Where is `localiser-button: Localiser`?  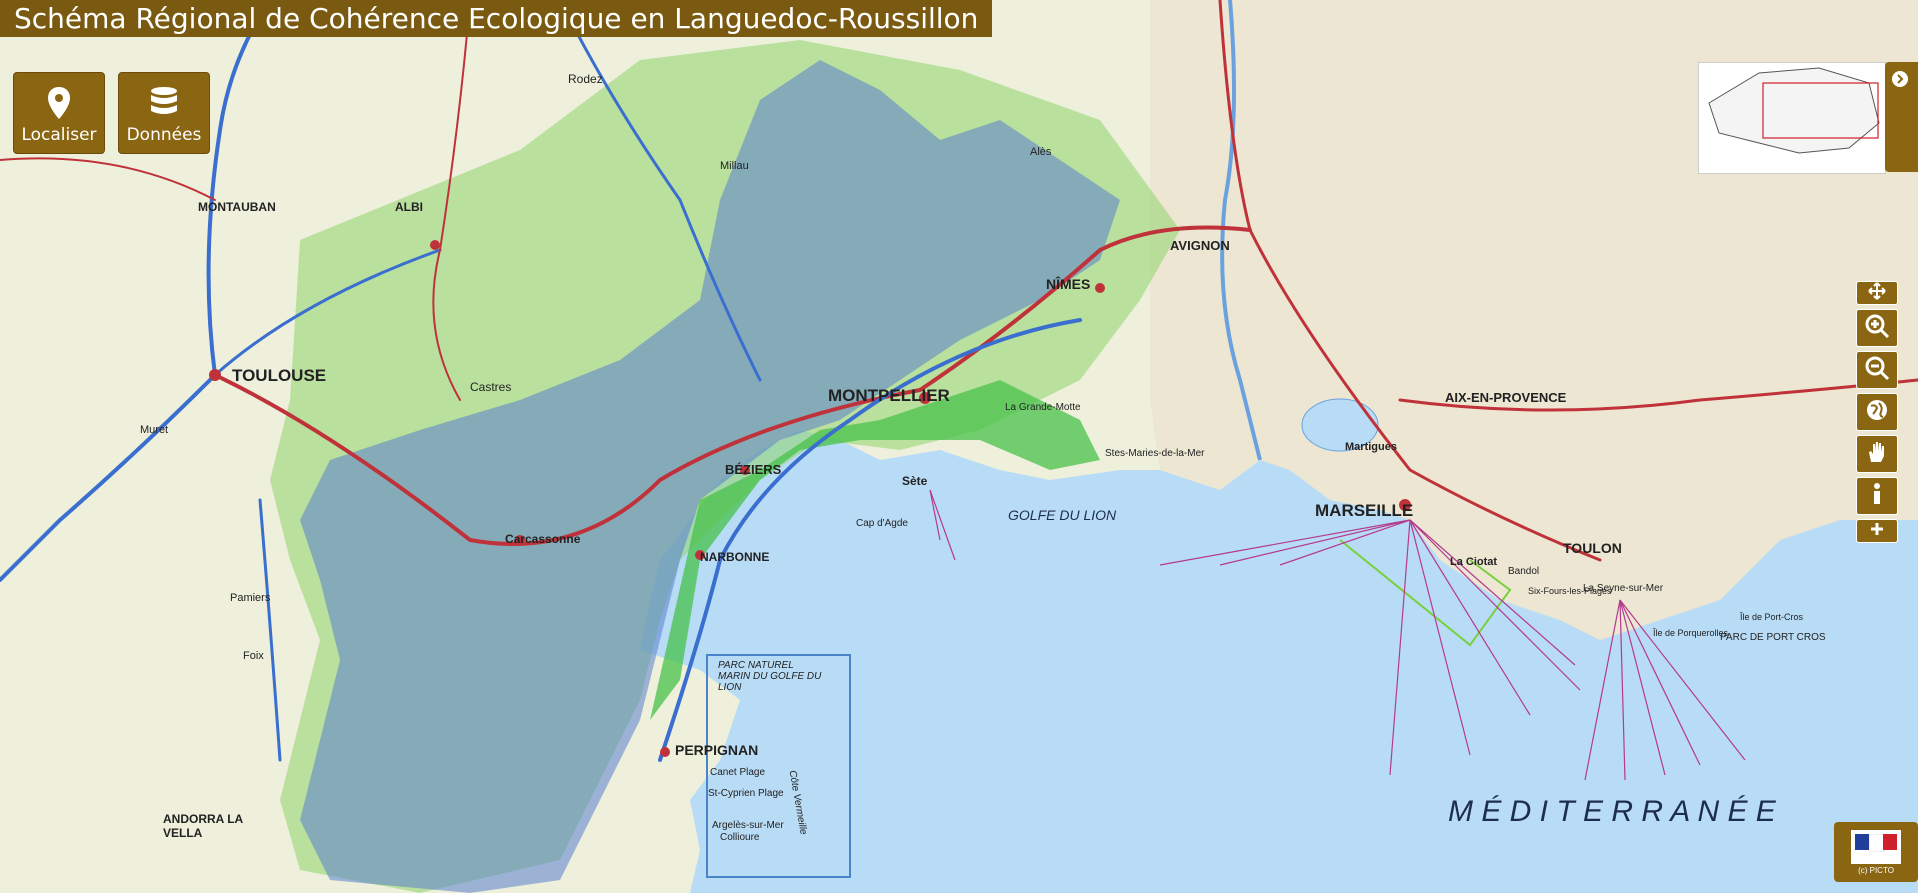 localiser-button: Localiser is located at coordinates (59, 113).